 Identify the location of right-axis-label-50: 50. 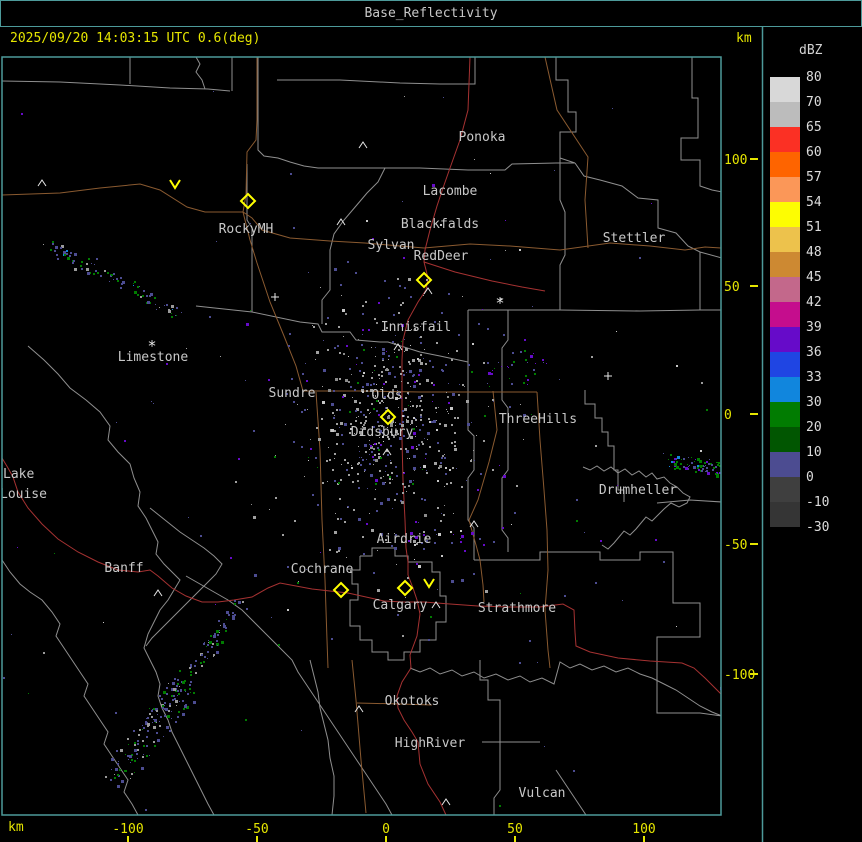
(732, 287).